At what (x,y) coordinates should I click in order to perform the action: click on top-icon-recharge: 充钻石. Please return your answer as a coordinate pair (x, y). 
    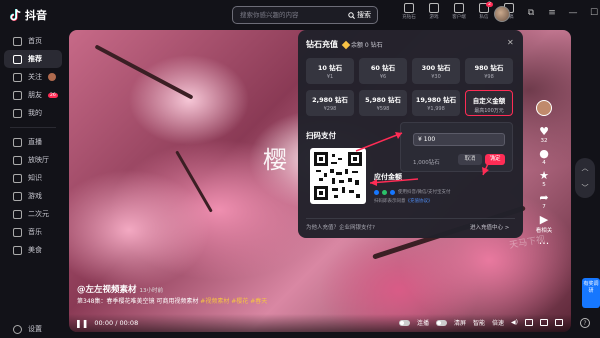
    Looking at the image, I should click on (409, 11).